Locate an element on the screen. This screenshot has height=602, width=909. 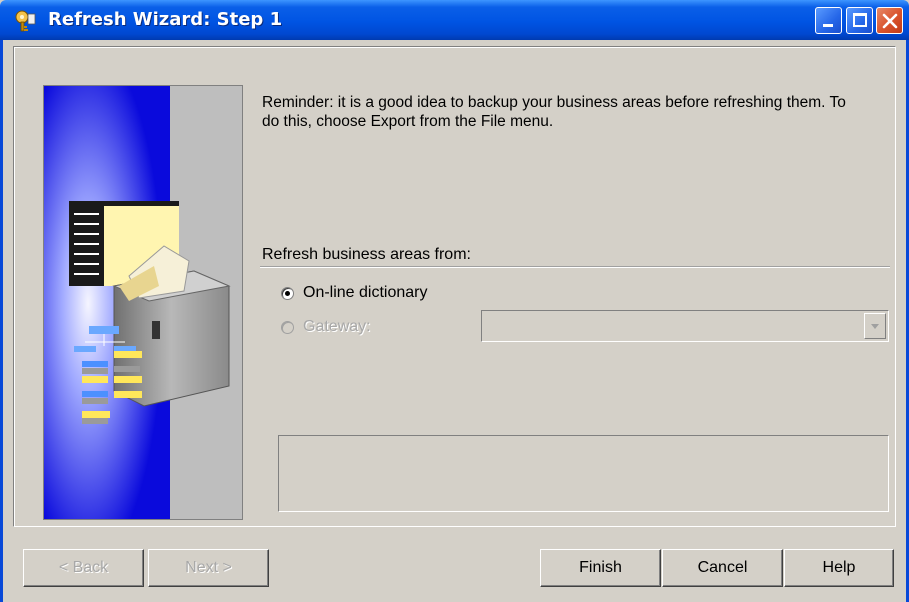
wizard-key-icon is located at coordinates (25, 21).